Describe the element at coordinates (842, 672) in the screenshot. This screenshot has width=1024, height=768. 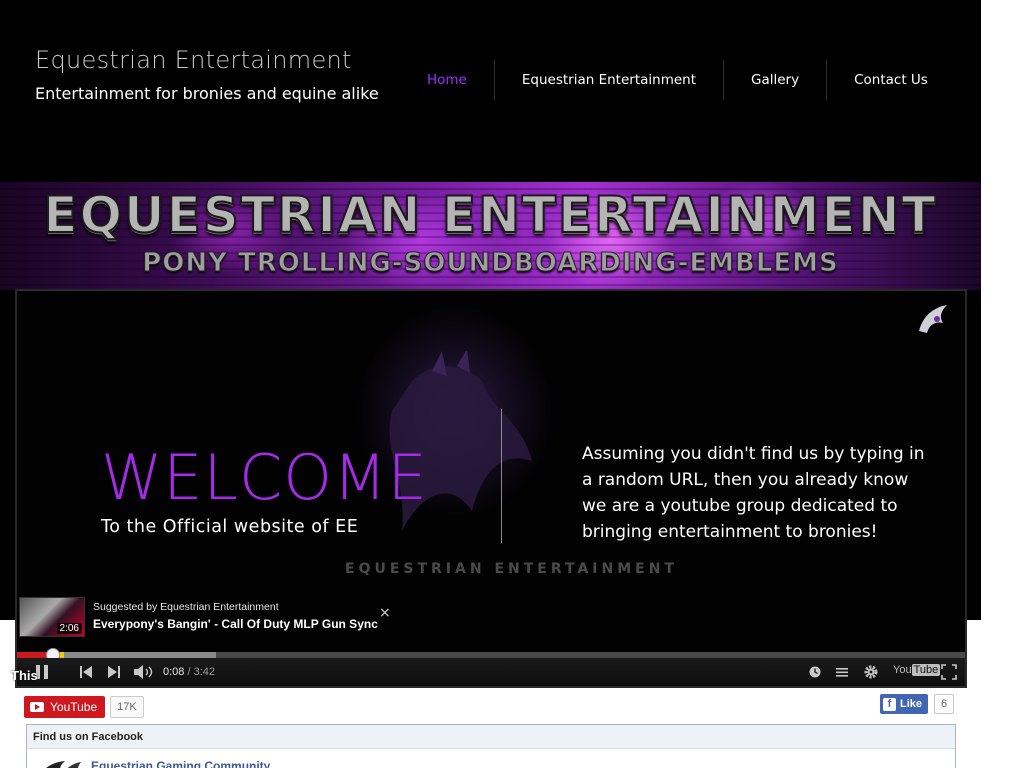
I see `playlist-icon` at that location.